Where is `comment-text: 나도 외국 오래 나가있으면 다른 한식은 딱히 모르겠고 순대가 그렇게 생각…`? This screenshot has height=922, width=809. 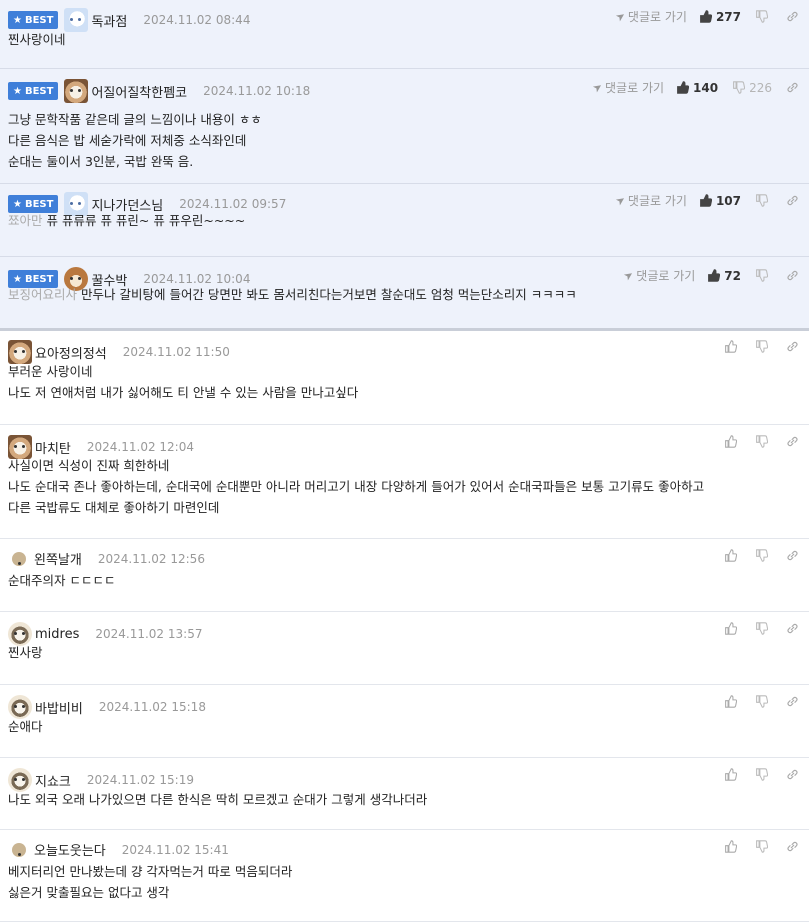
comment-text: 나도 외국 오래 나가있으면 다른 한식은 딱히 모르겠고 순대가 그렇게 생각… is located at coordinates (218, 799).